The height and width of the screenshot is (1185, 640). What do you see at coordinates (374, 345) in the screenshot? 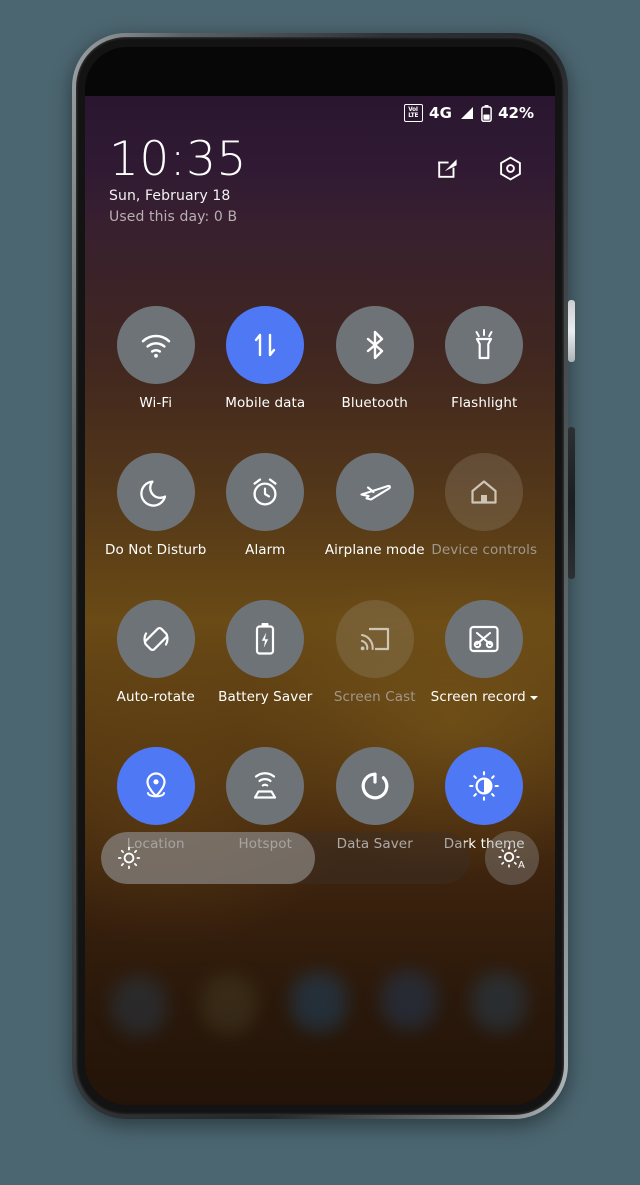
I see `bluetooth-icon` at bounding box center [374, 345].